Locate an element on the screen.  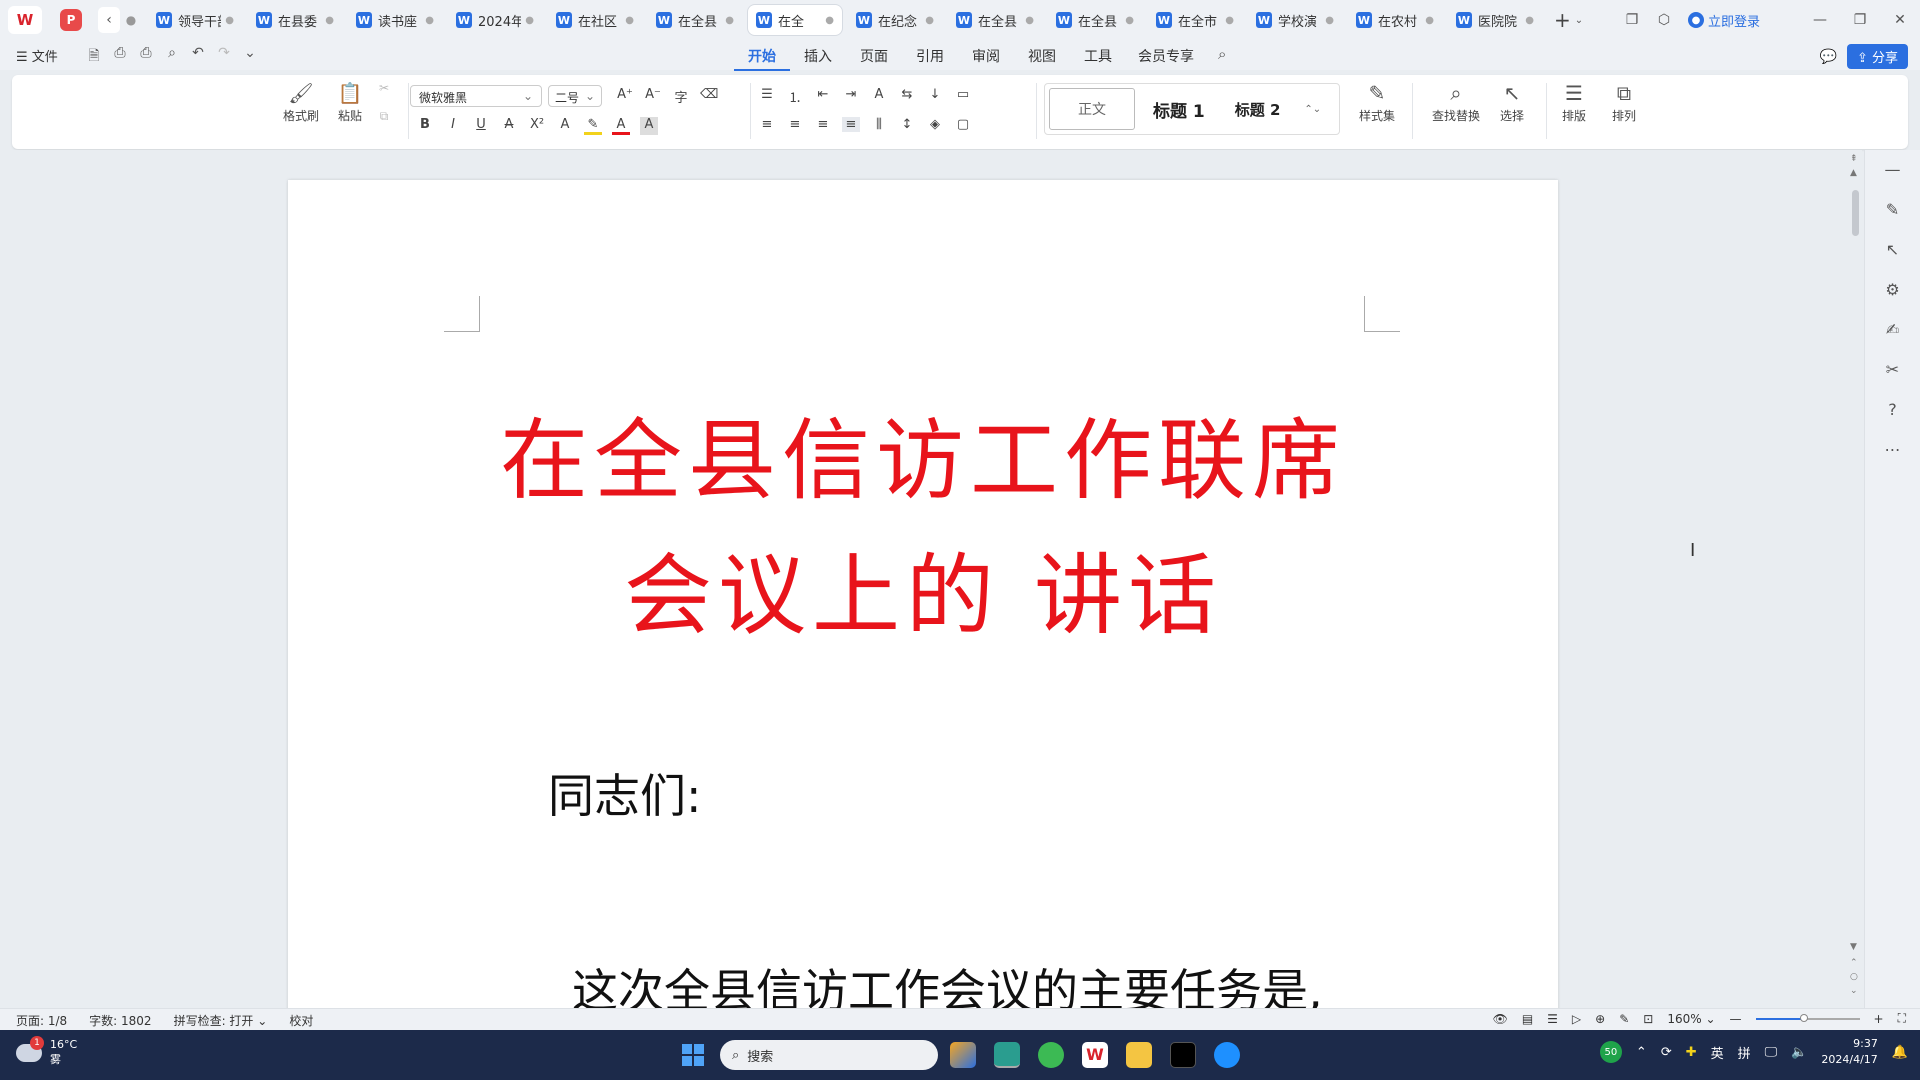
scroll-up-icon: ▲ is located at coordinates (1853, 173).